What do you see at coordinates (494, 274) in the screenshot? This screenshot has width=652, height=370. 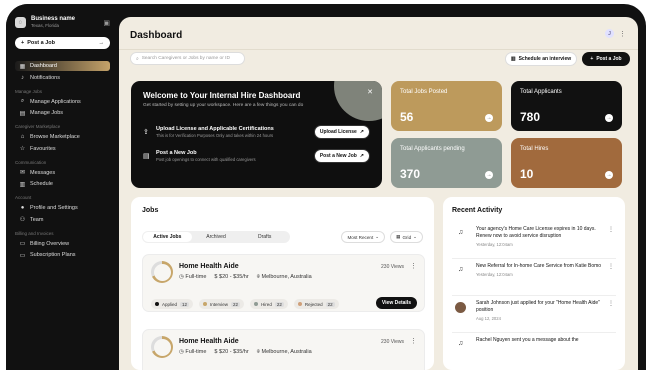 I see `activity-time: Yesterday, 12:04am` at bounding box center [494, 274].